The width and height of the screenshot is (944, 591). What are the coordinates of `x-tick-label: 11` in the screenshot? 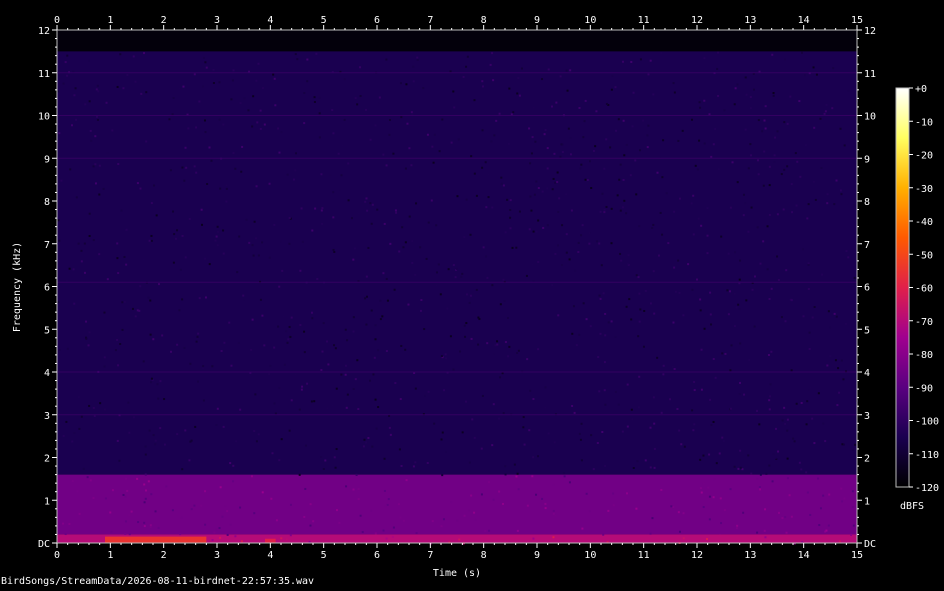 It's located at (644, 555).